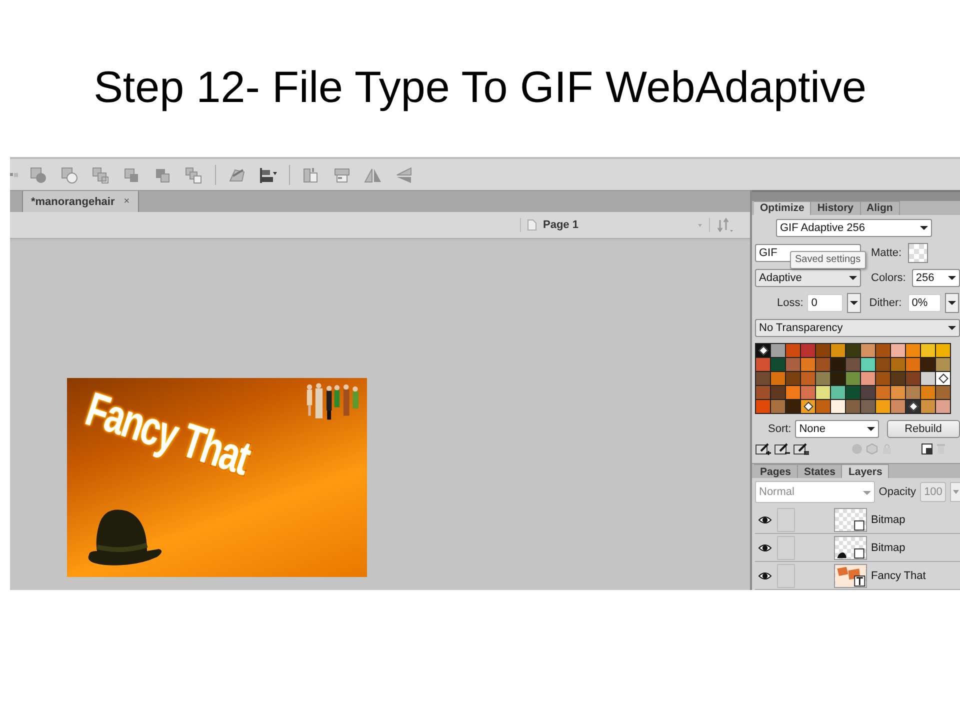  Describe the element at coordinates (73, 202) in the screenshot. I see `document-name: *manorangehair` at that location.